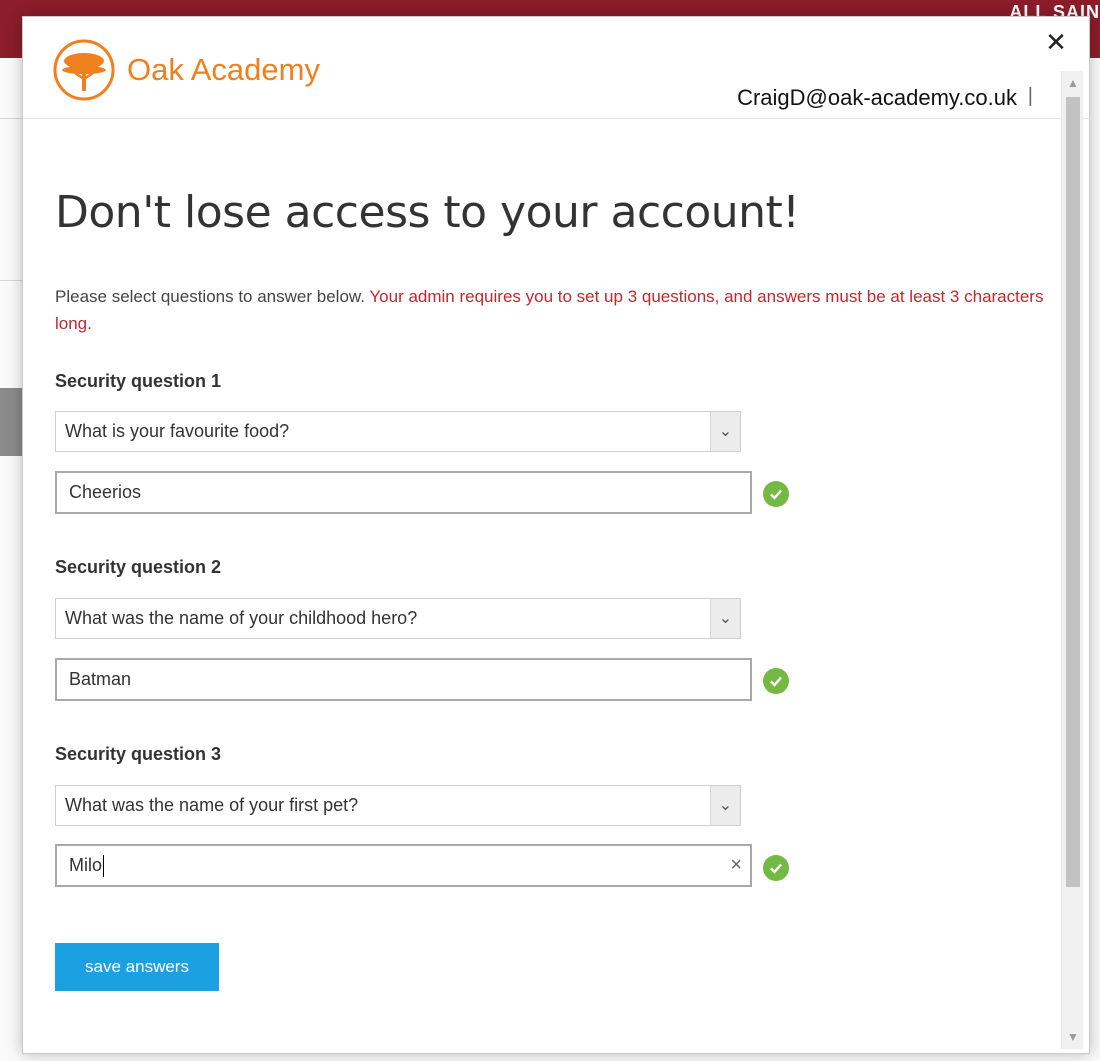 The image size is (1100, 1061). Describe the element at coordinates (105, 492) in the screenshot. I see `answer-1-value: Cheerios` at that location.